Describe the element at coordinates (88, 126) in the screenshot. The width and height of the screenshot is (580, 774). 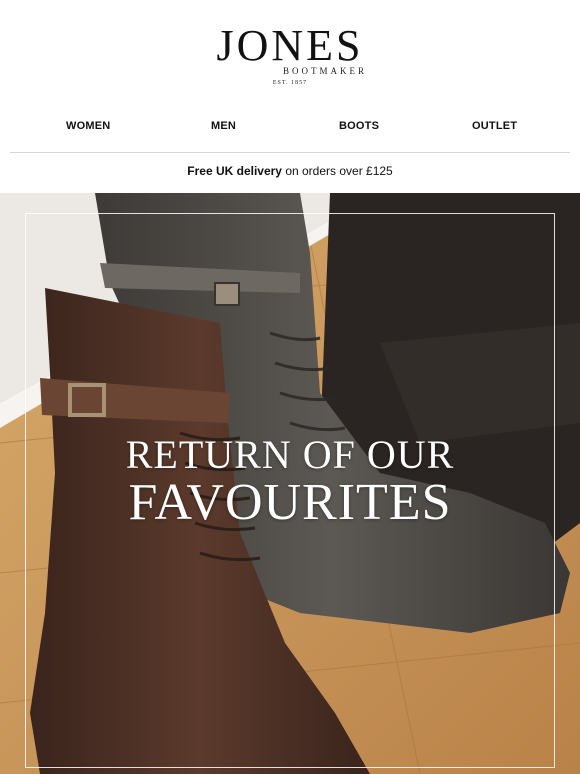
I see `nav-item-women: WOMEN` at that location.